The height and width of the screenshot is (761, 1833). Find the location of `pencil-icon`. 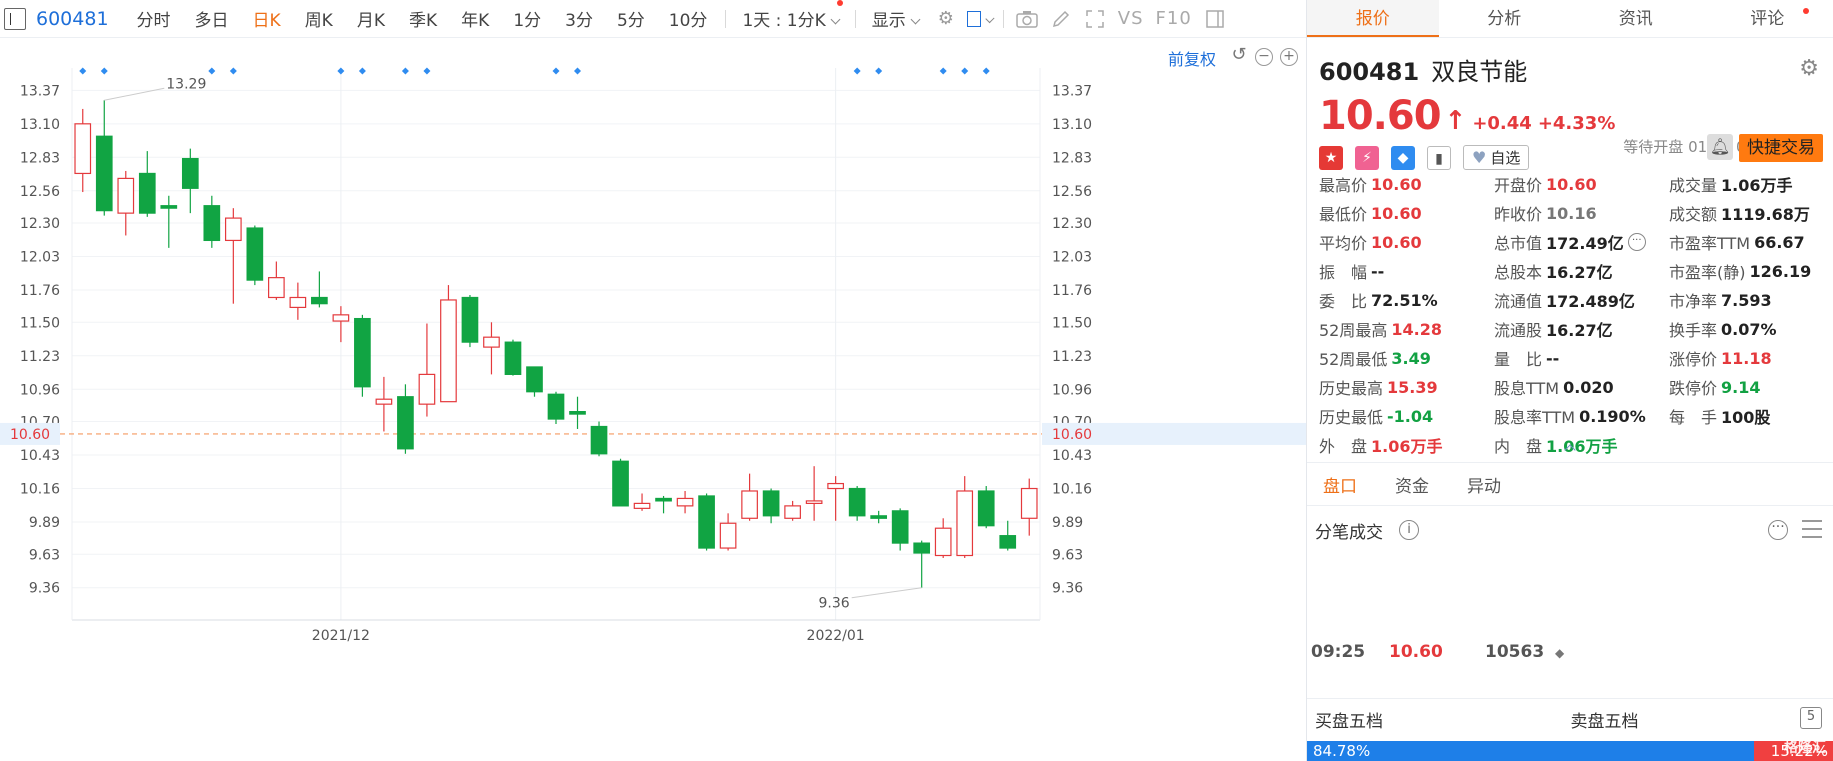

pencil-icon is located at coordinates (1061, 19).